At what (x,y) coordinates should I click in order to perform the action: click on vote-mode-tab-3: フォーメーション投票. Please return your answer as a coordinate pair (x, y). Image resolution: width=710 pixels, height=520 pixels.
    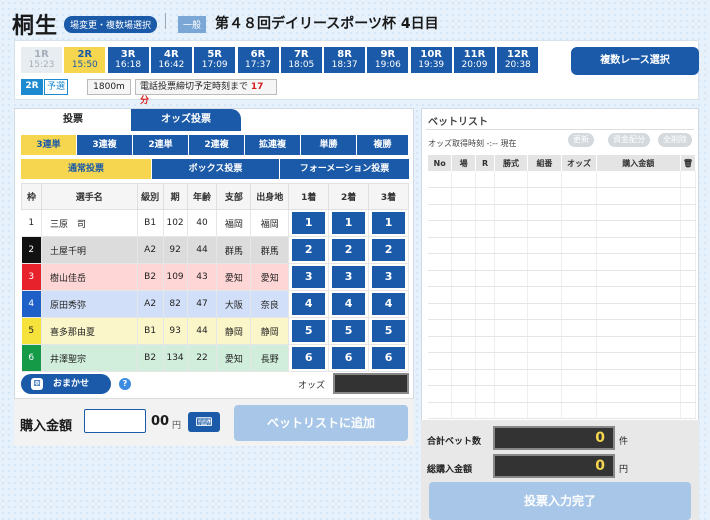
    Looking at the image, I should click on (344, 169).